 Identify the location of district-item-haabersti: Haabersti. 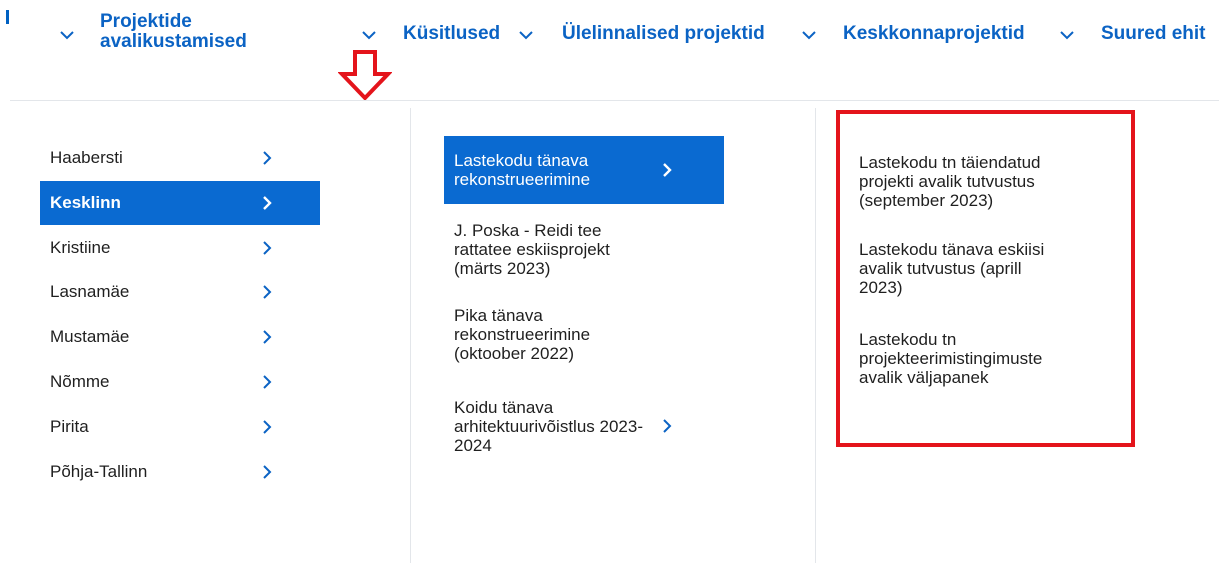
(180, 158).